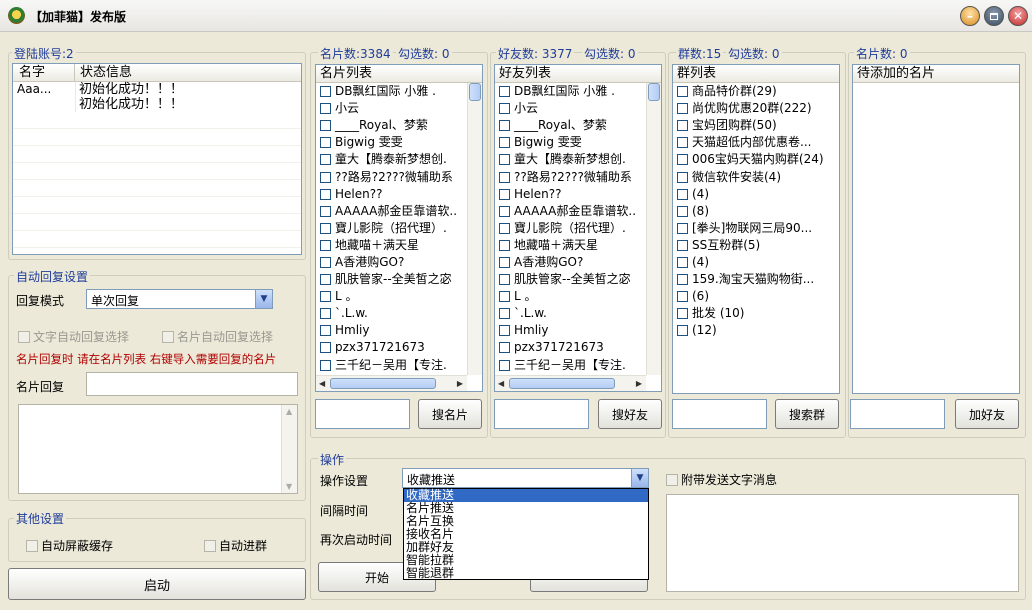 The width and height of the screenshot is (1032, 610). Describe the element at coordinates (842, 543) in the screenshot. I see `attached-message-textarea` at that location.